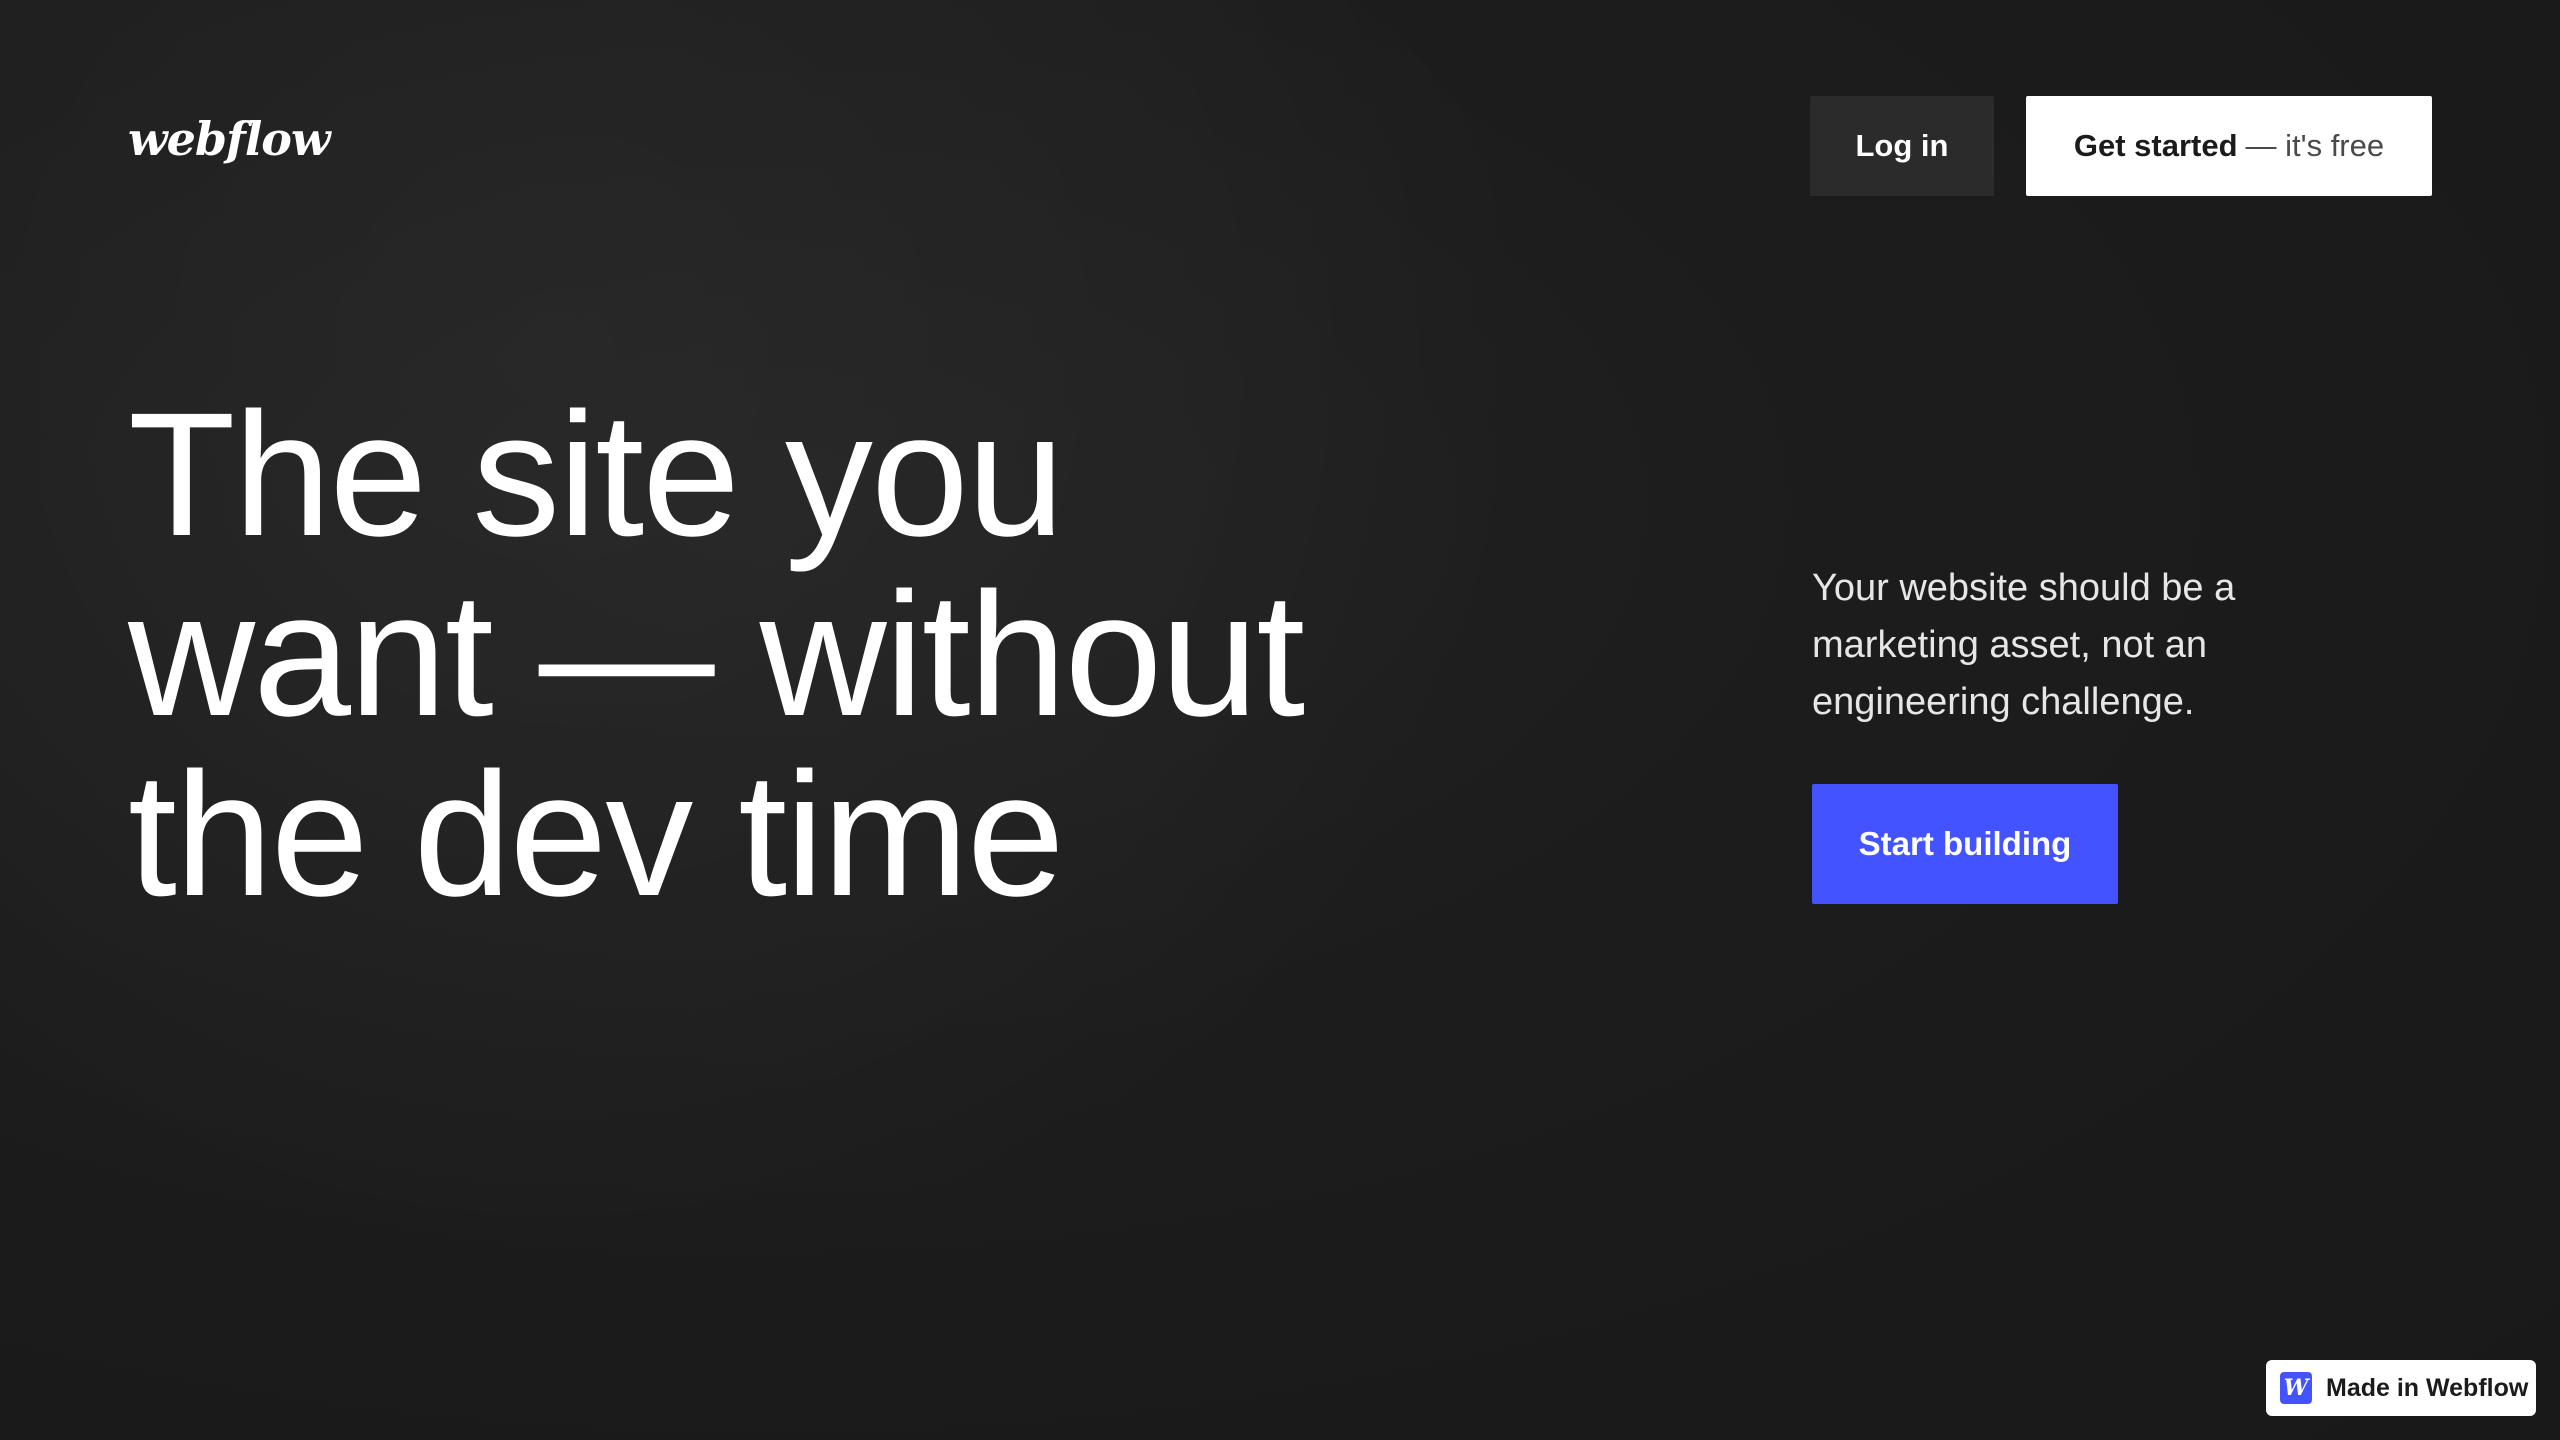 This screenshot has width=2560, height=1440. I want to click on start-building-button: Start building, so click(1965, 844).